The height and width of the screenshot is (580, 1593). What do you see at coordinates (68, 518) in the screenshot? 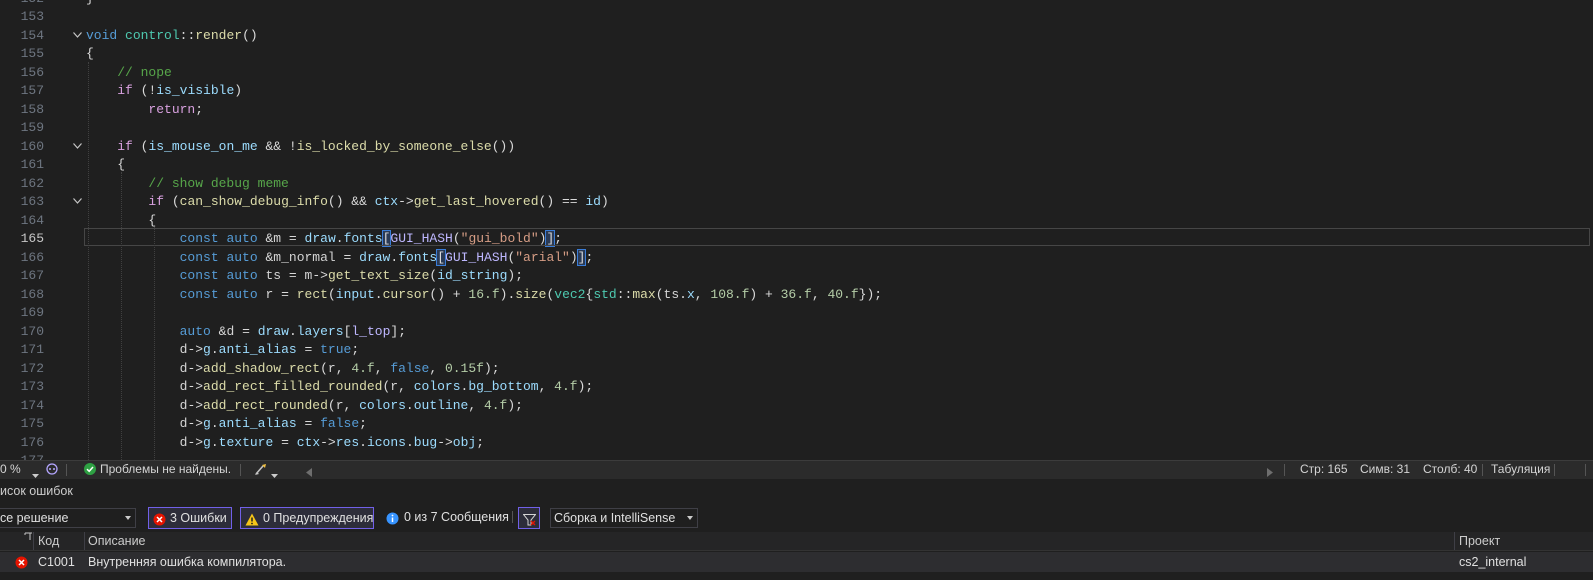
I see `scope-dropdown: се решение` at bounding box center [68, 518].